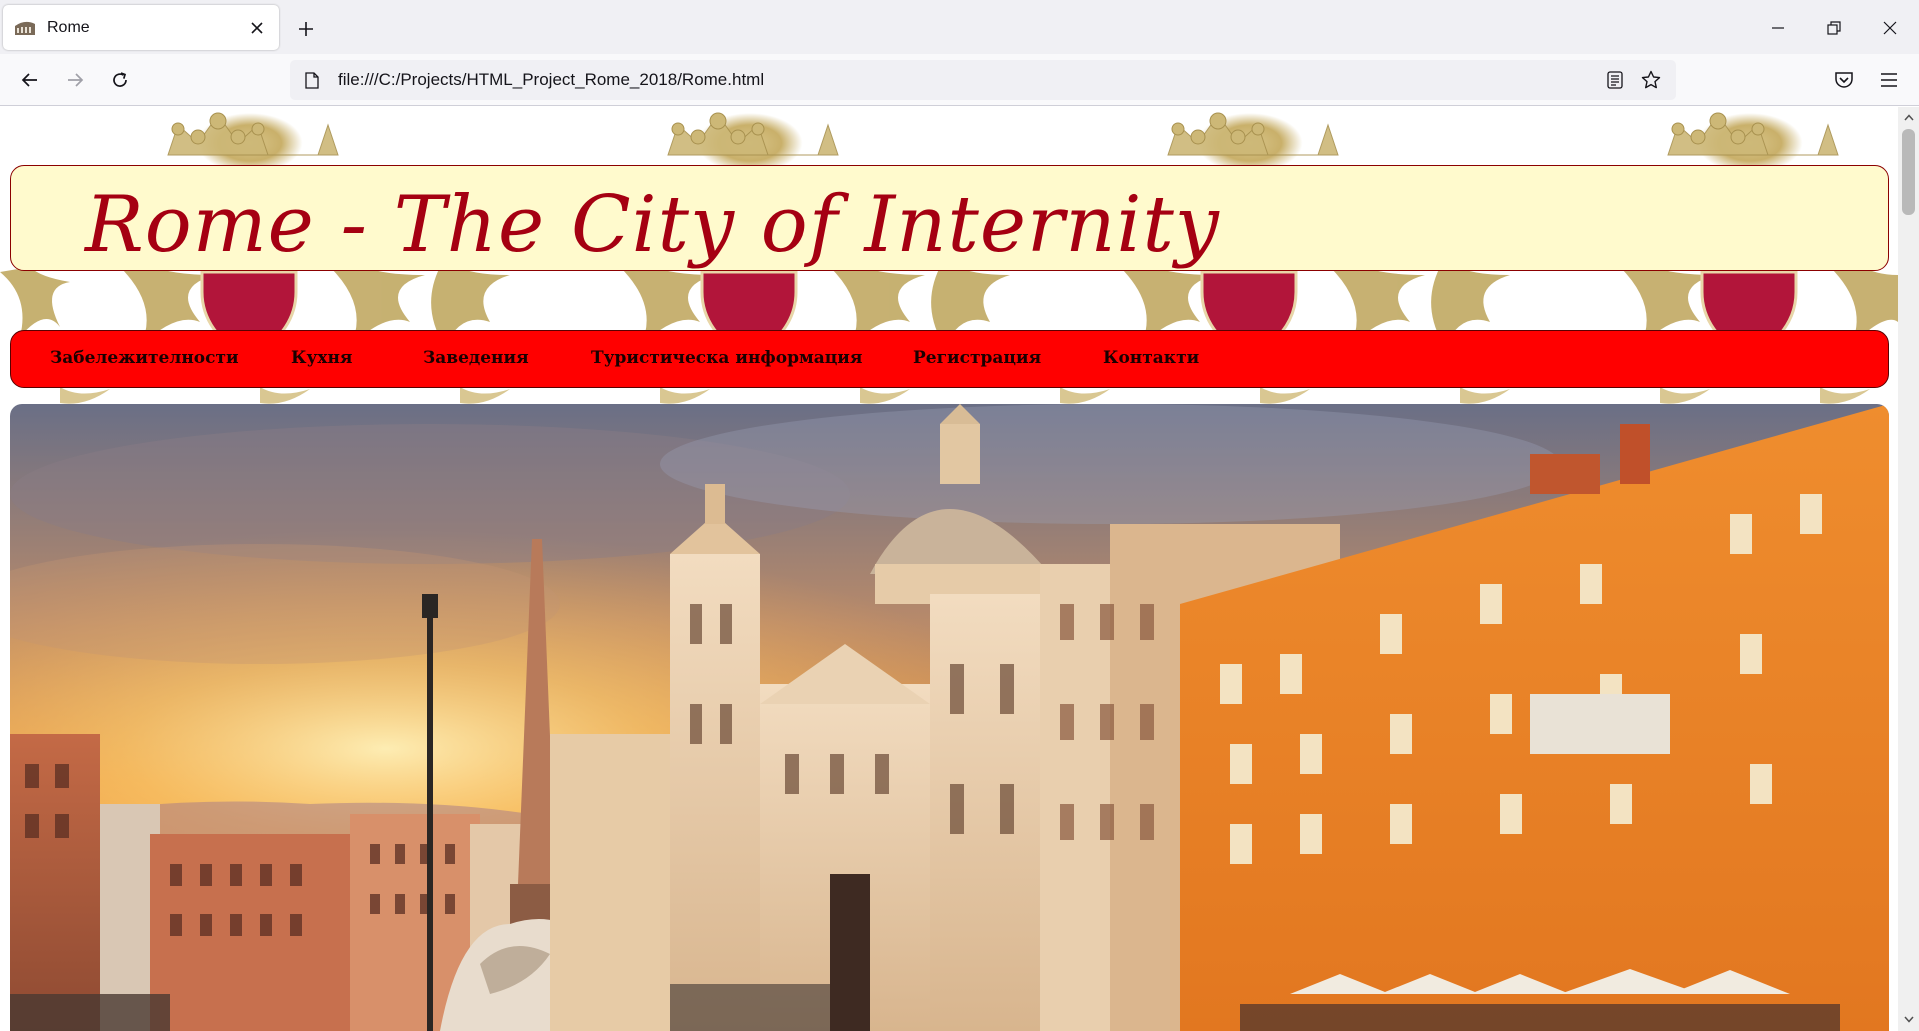 The image size is (1919, 1031). I want to click on colosseum-icon, so click(25, 28).